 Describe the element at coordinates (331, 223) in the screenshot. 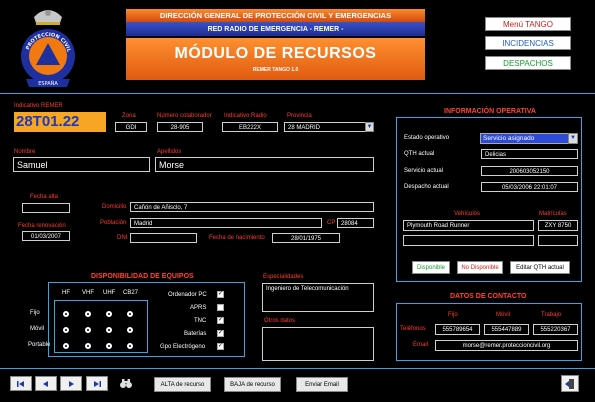

I see `cp-label: CP` at that location.